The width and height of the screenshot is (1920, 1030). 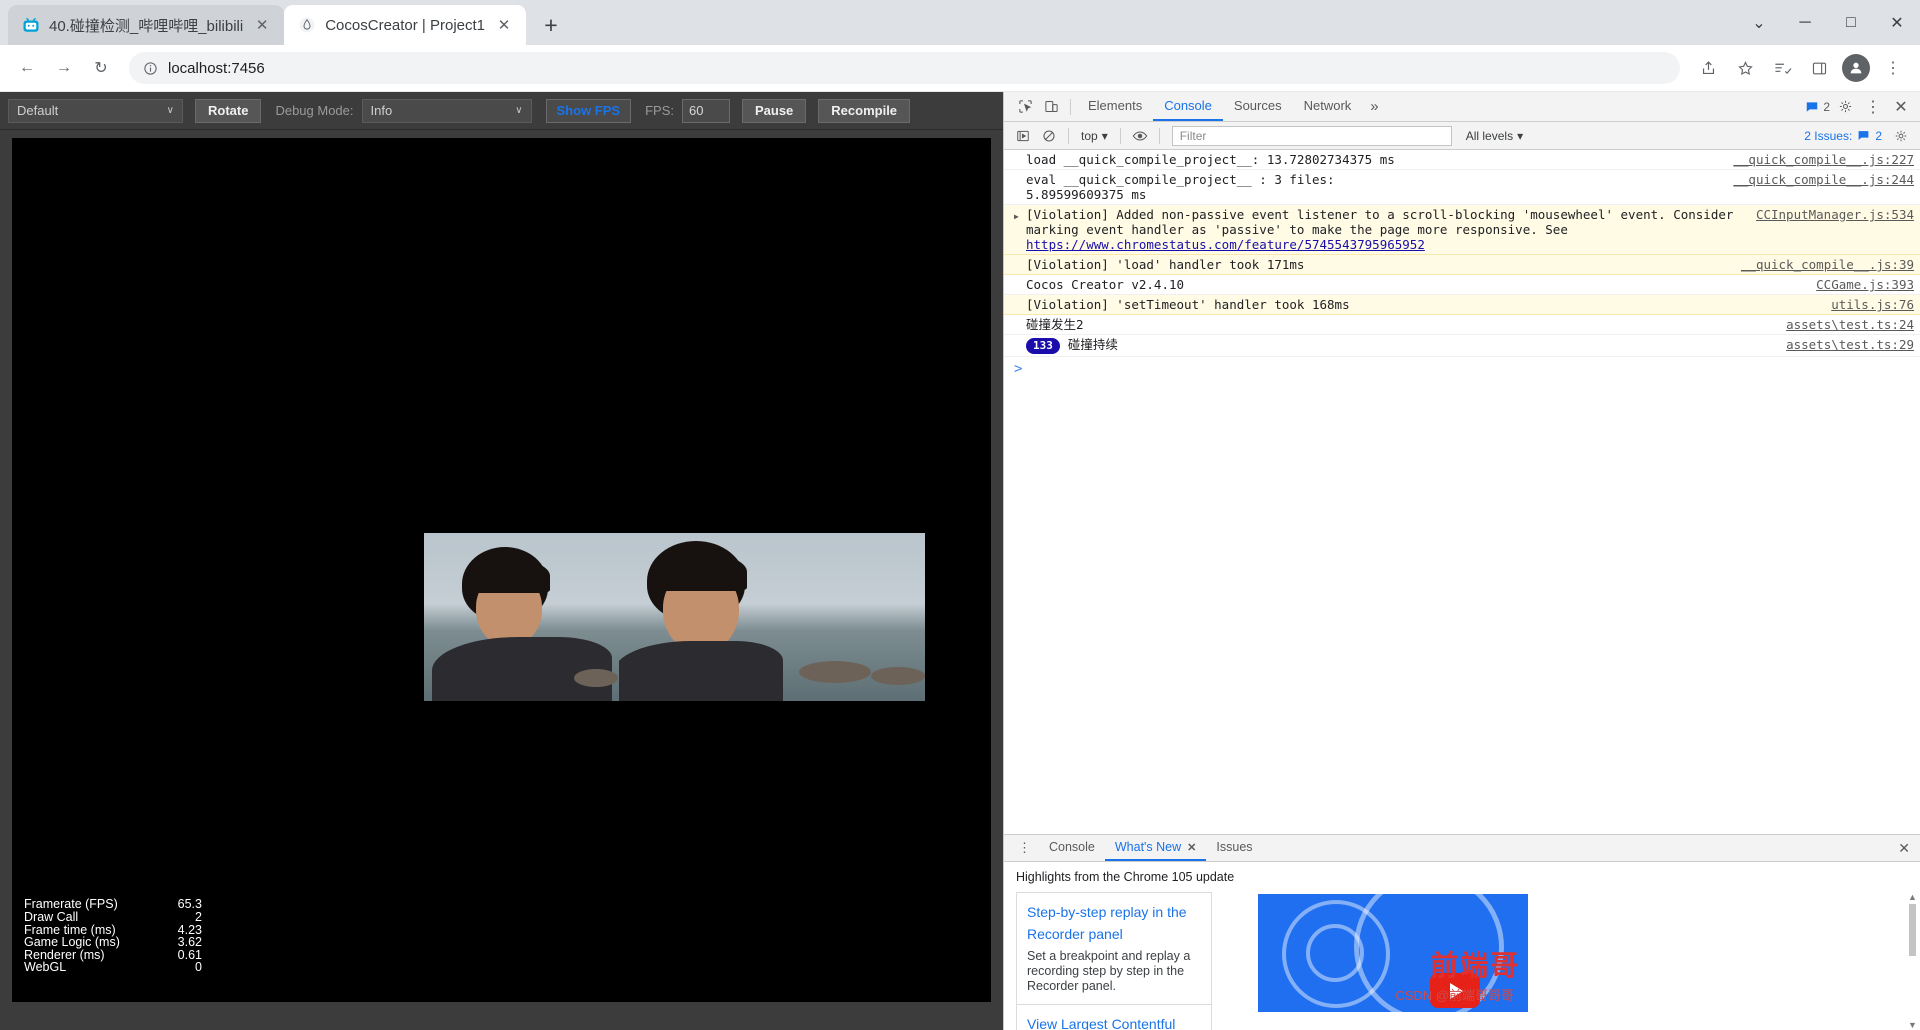 I want to click on console-prompt-symbol: >, so click(x=1018, y=369).